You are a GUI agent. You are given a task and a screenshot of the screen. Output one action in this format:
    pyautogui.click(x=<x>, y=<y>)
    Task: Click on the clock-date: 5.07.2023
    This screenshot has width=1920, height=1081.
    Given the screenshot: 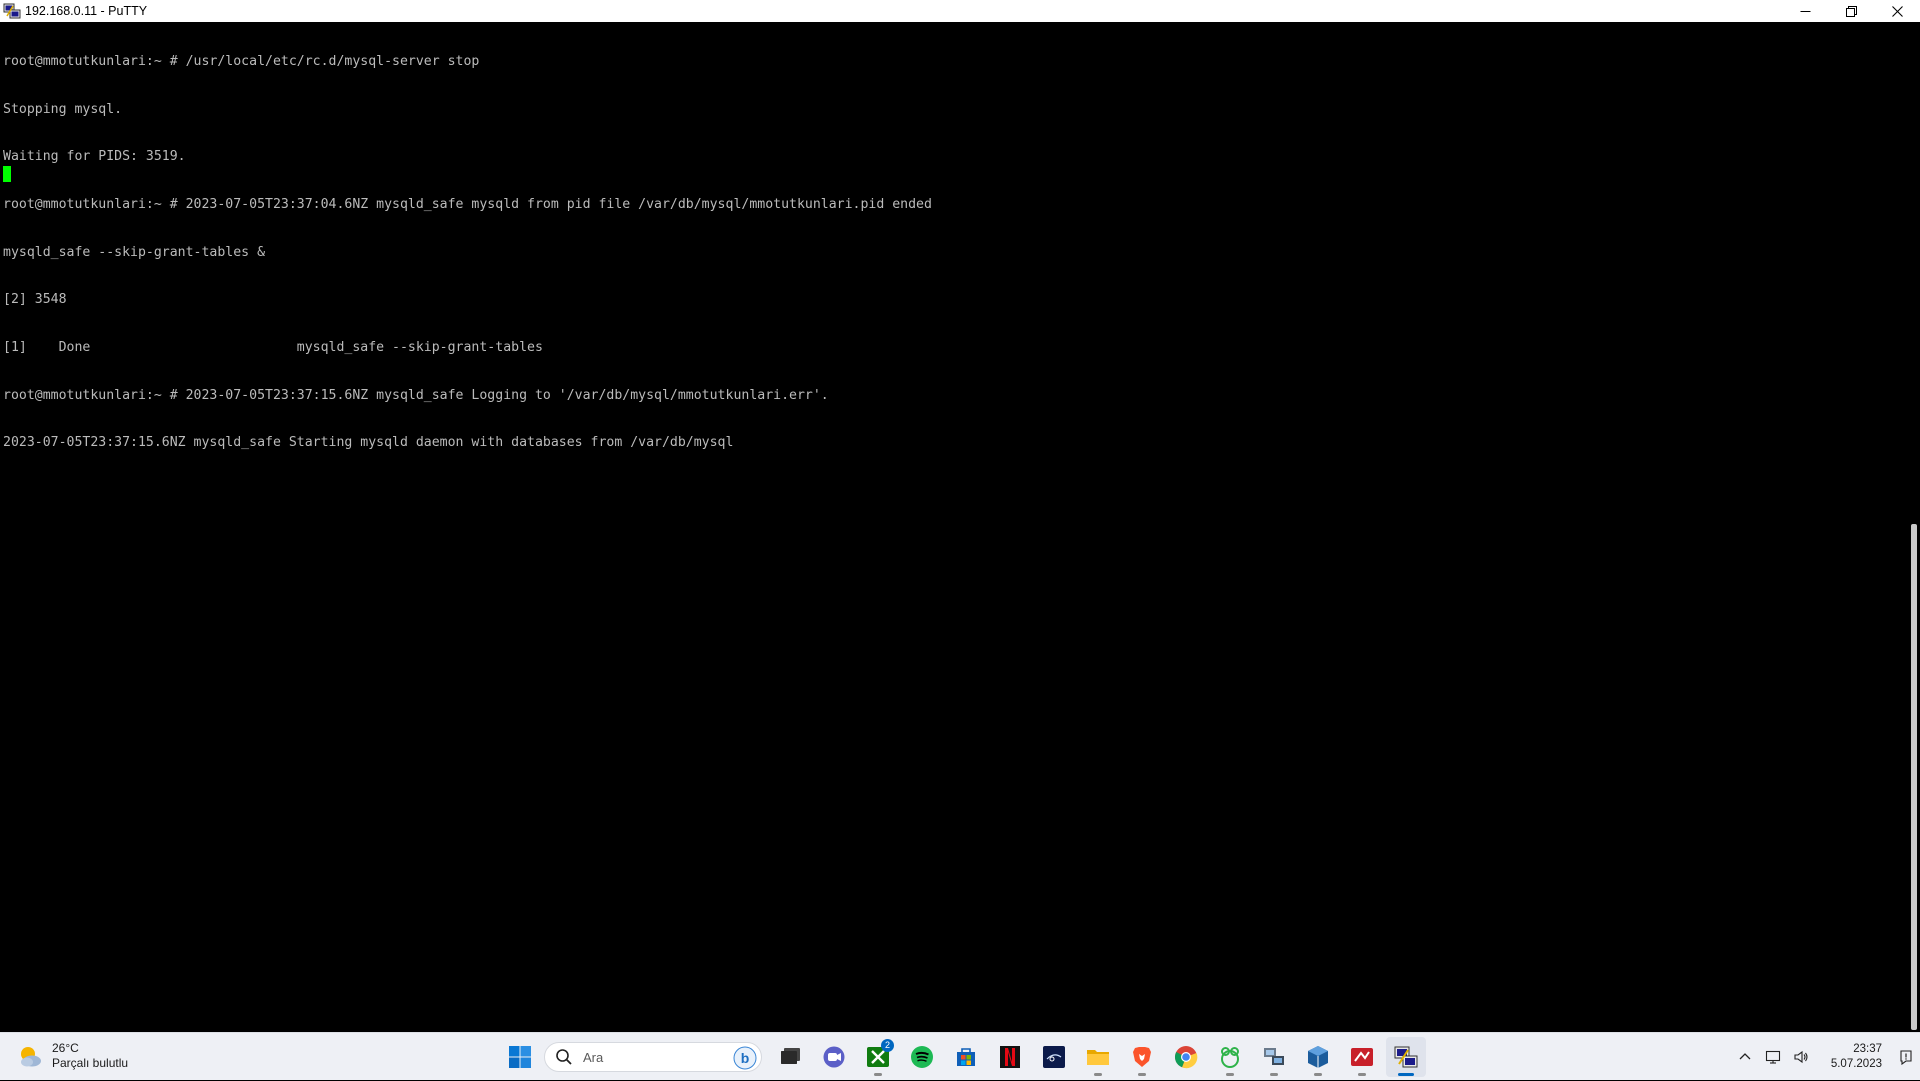 What is the action you would take?
    pyautogui.click(x=1856, y=1064)
    